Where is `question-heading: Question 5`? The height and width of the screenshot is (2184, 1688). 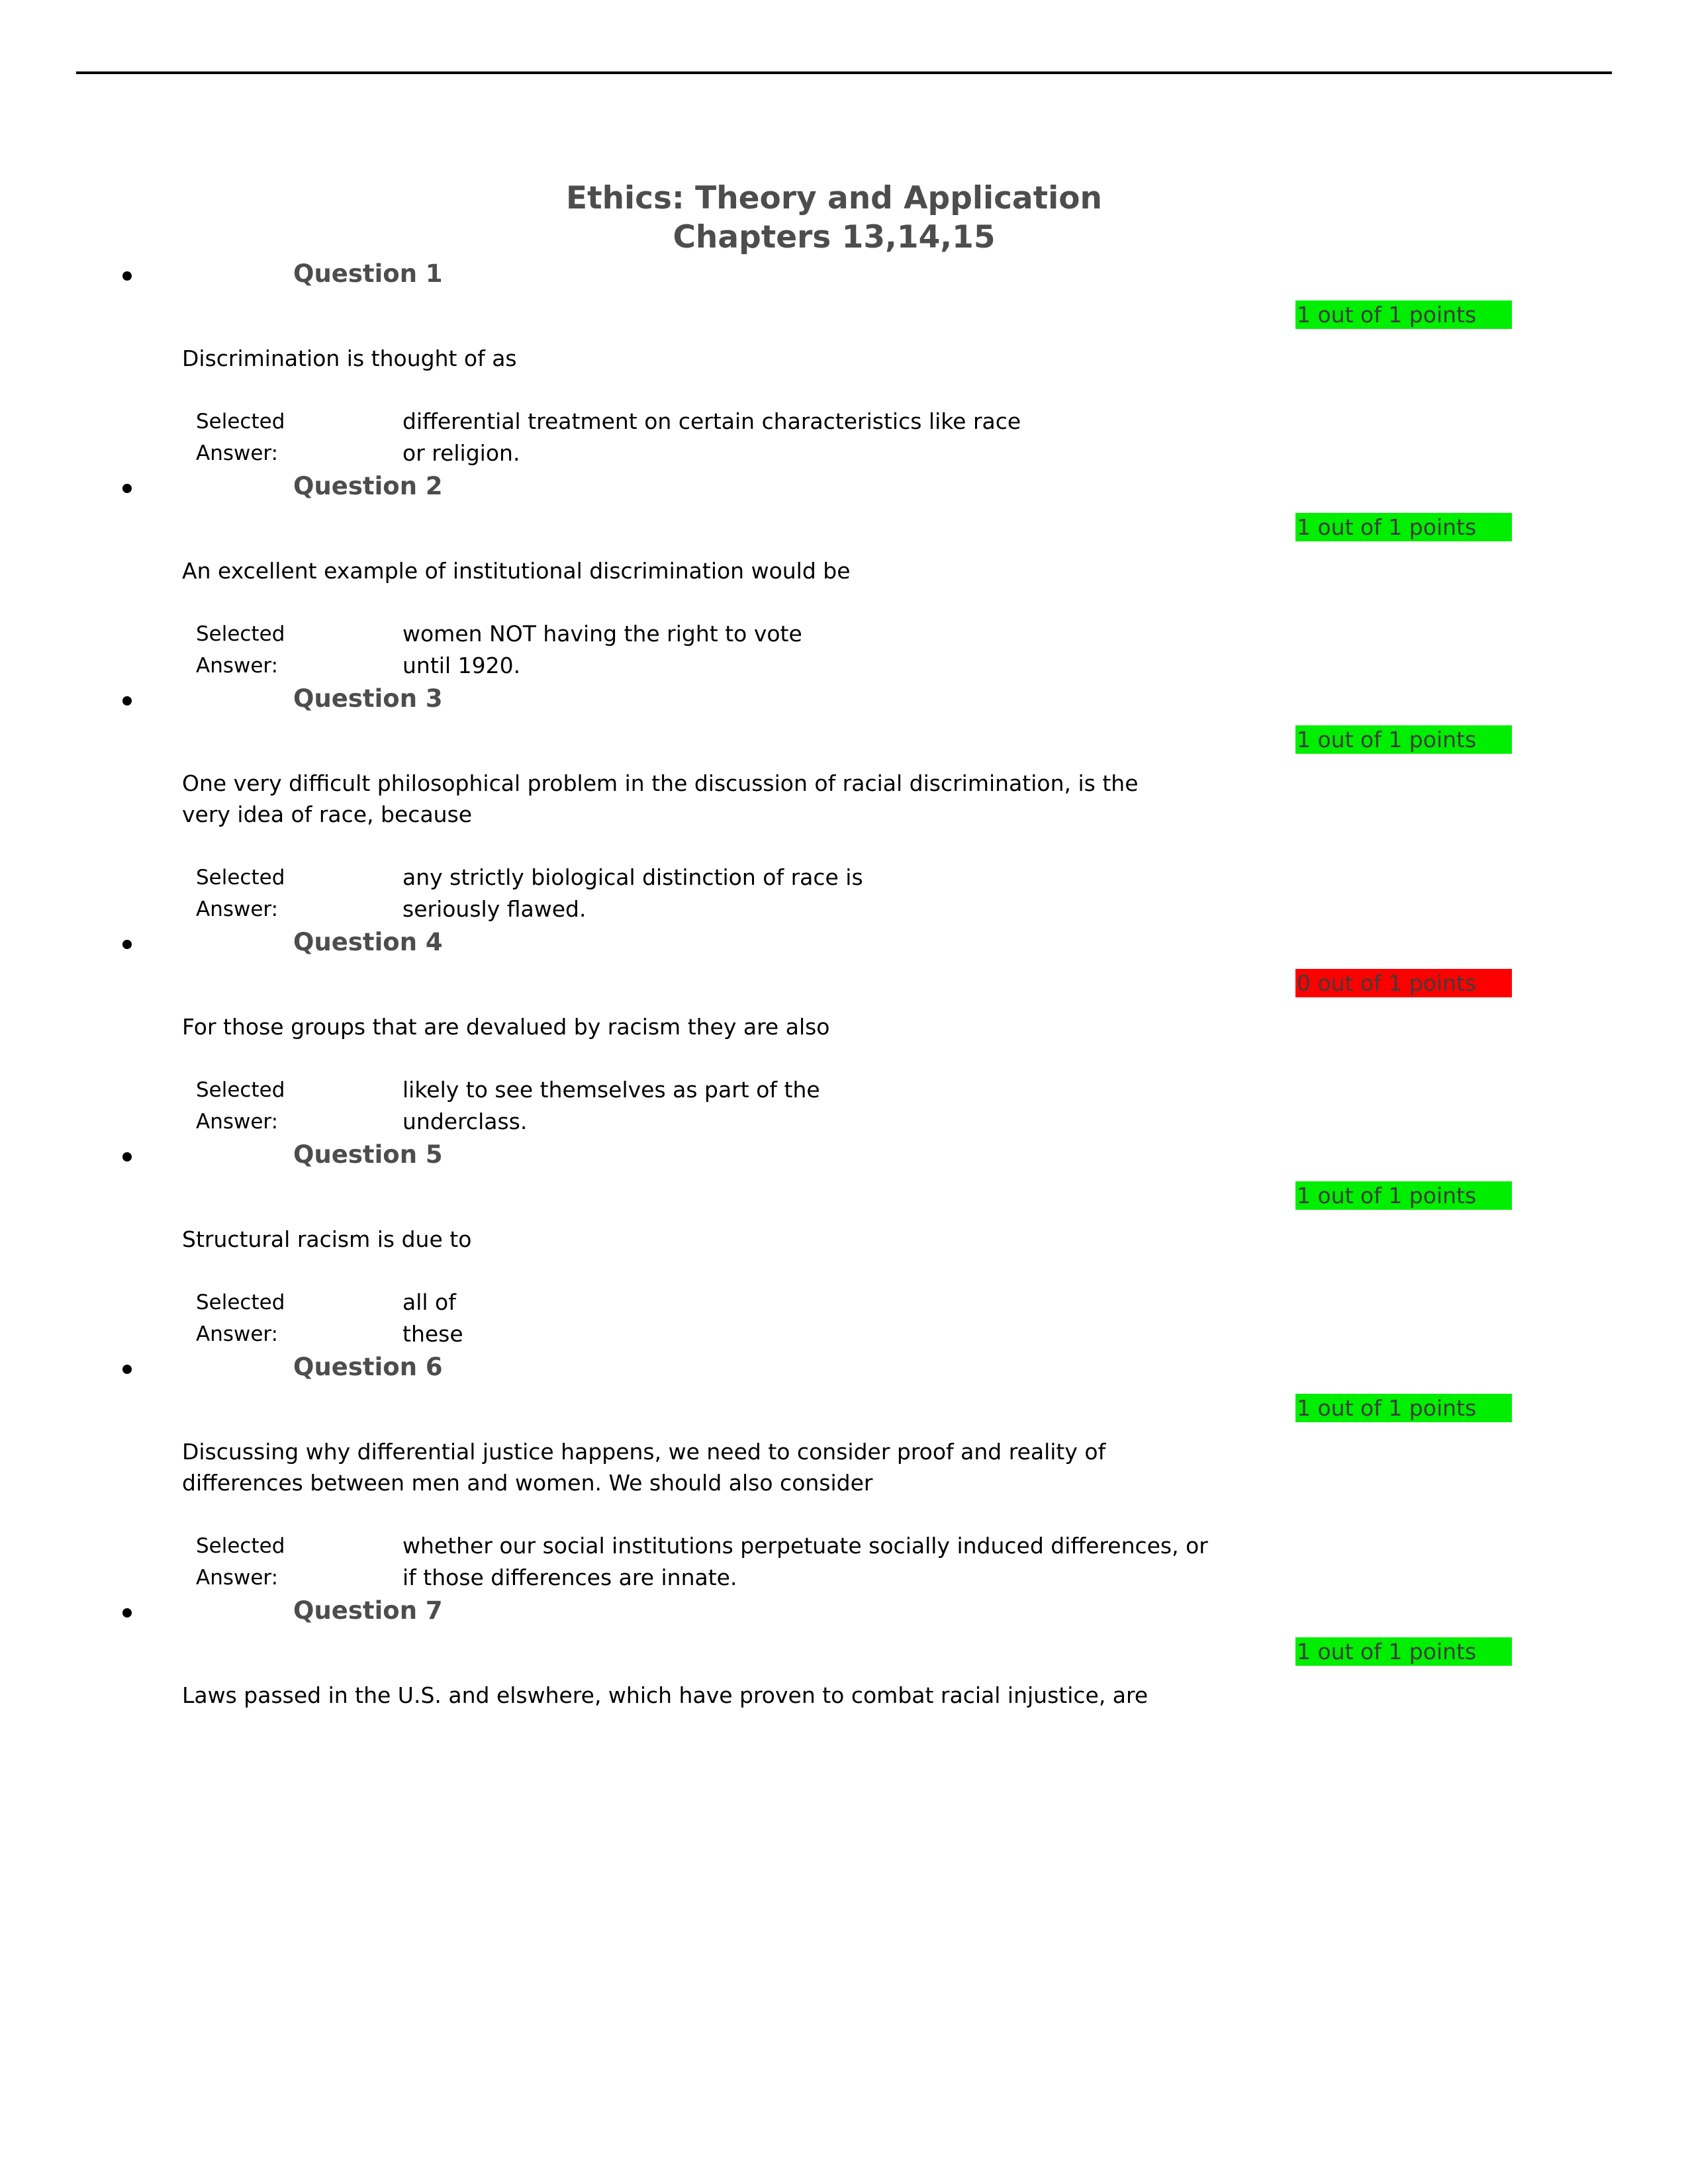
question-heading: Question 5 is located at coordinates (368, 1154).